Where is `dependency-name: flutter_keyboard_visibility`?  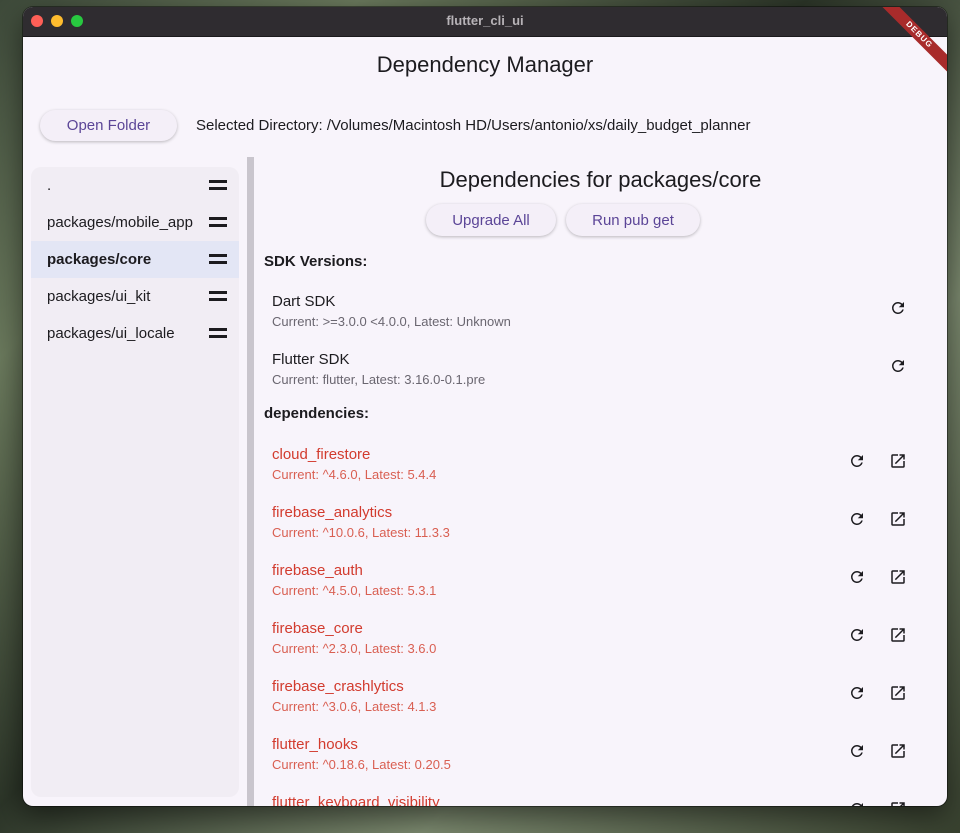 dependency-name: flutter_keyboard_visibility is located at coordinates (356, 800).